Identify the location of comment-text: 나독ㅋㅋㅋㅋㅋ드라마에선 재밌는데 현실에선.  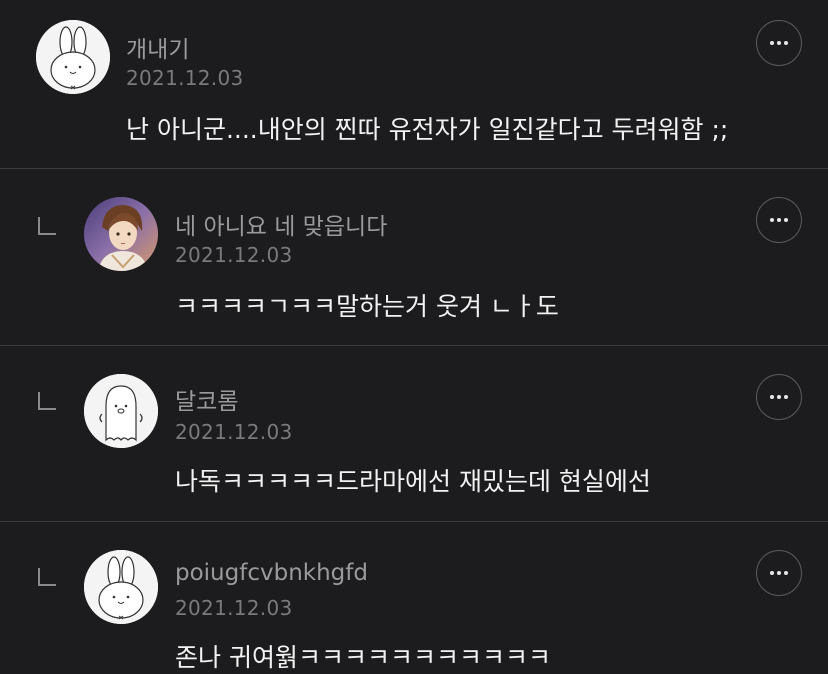
(413, 481).